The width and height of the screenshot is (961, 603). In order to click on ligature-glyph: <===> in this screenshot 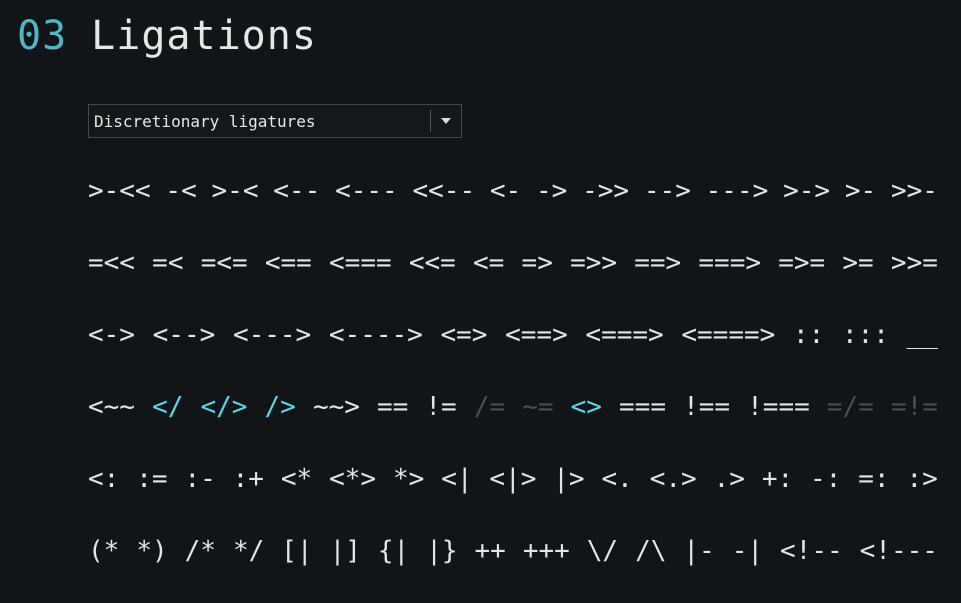, I will do `click(624, 335)`.